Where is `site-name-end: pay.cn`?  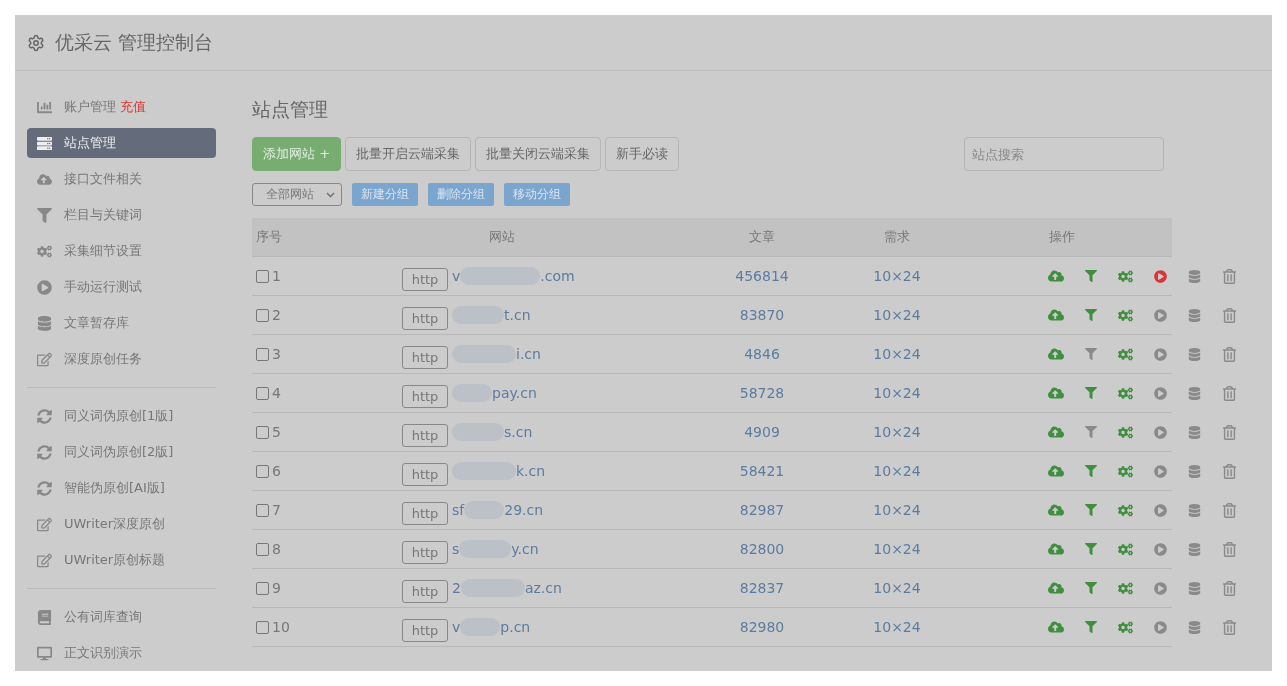
site-name-end: pay.cn is located at coordinates (514, 393).